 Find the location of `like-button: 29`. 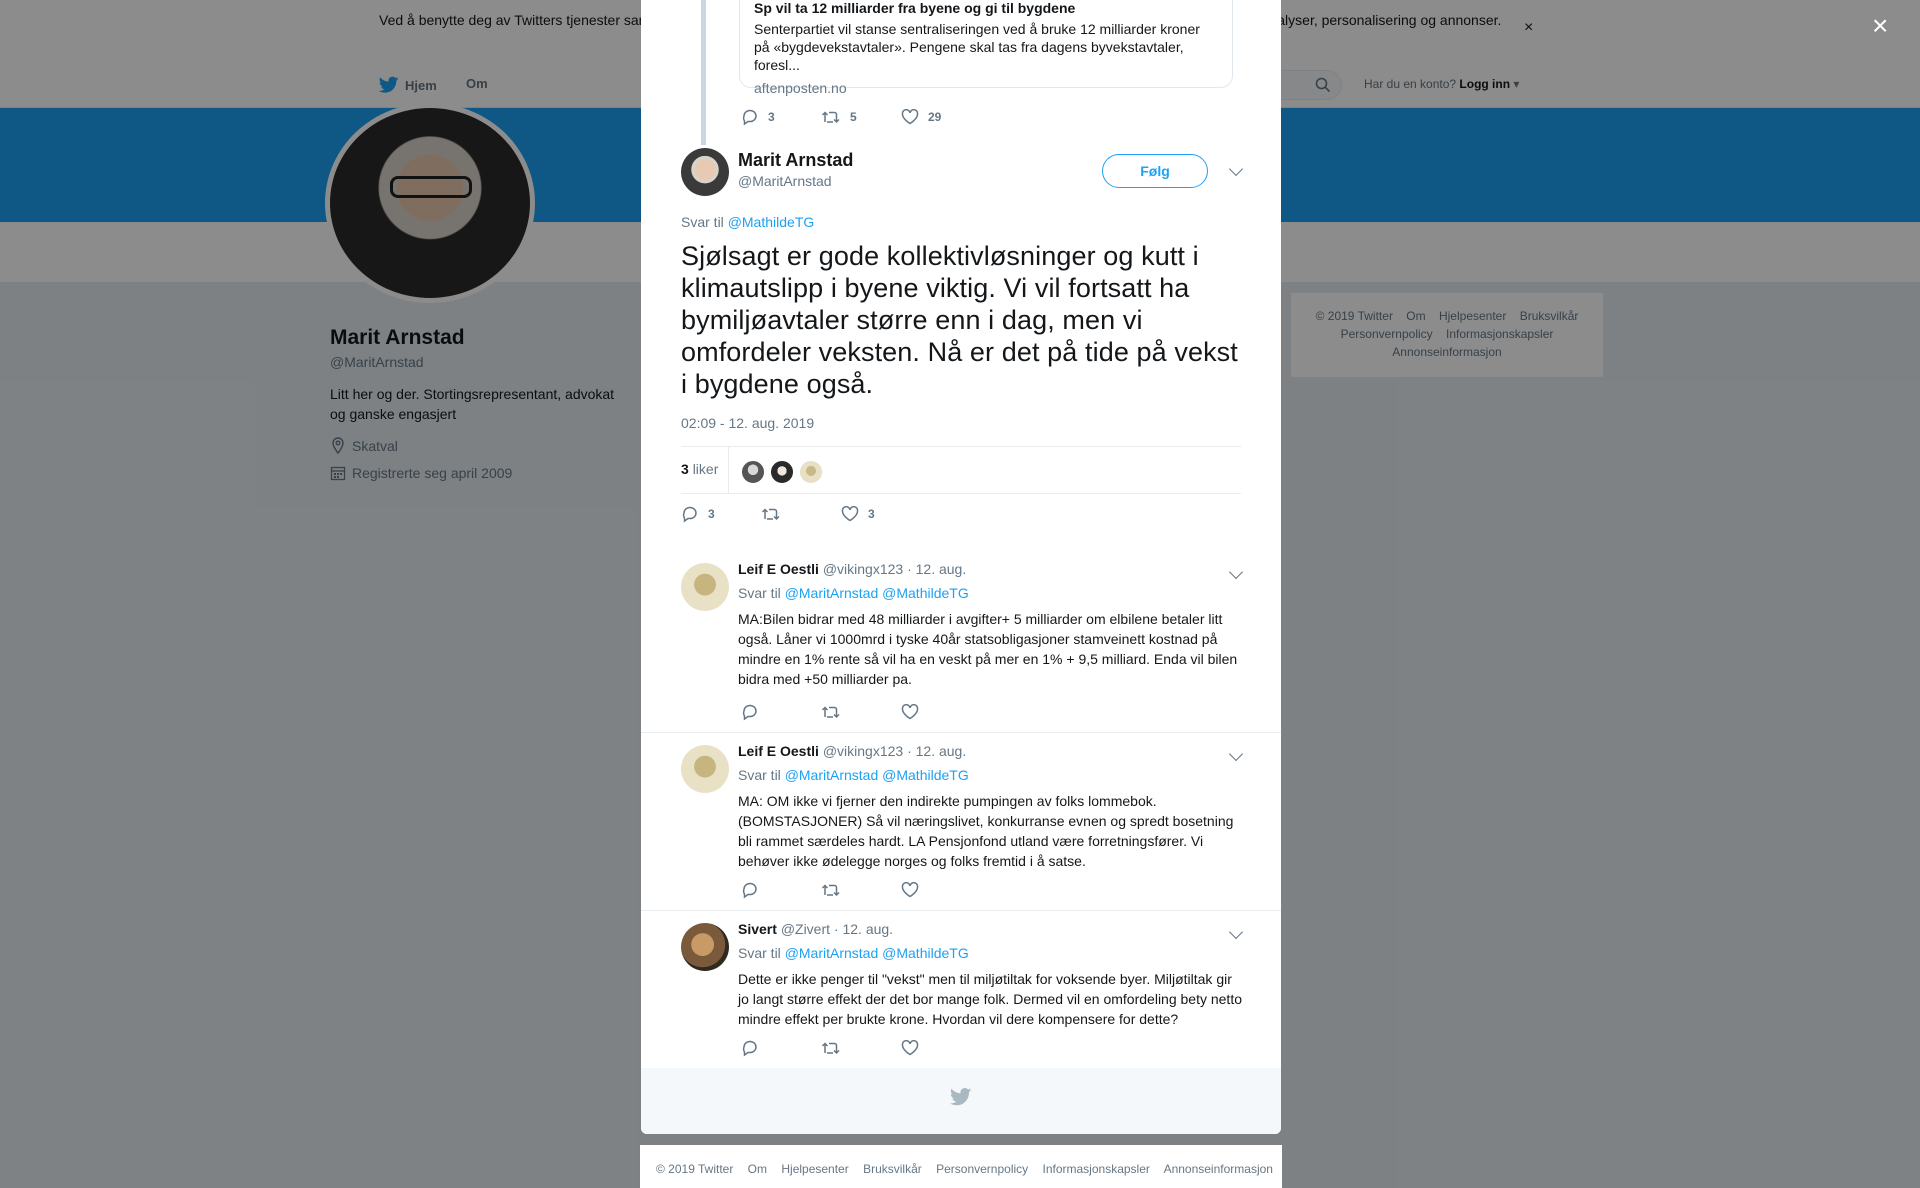

like-button: 29 is located at coordinates (941, 117).